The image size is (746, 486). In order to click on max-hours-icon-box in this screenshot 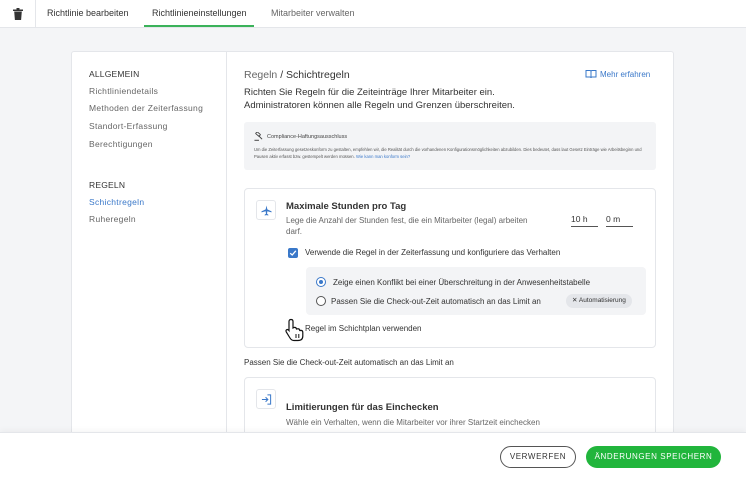, I will do `click(266, 210)`.